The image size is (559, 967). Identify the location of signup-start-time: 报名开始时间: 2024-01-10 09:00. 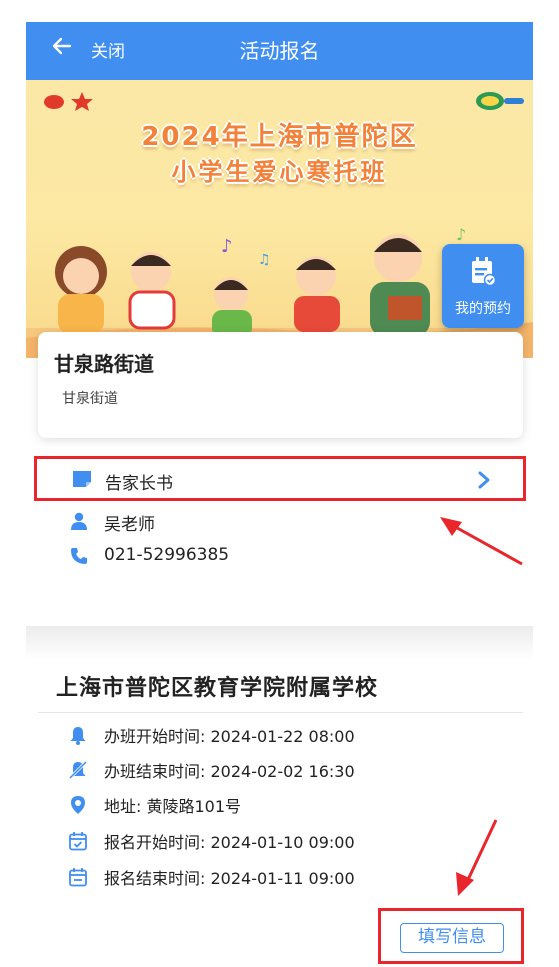
(229, 842).